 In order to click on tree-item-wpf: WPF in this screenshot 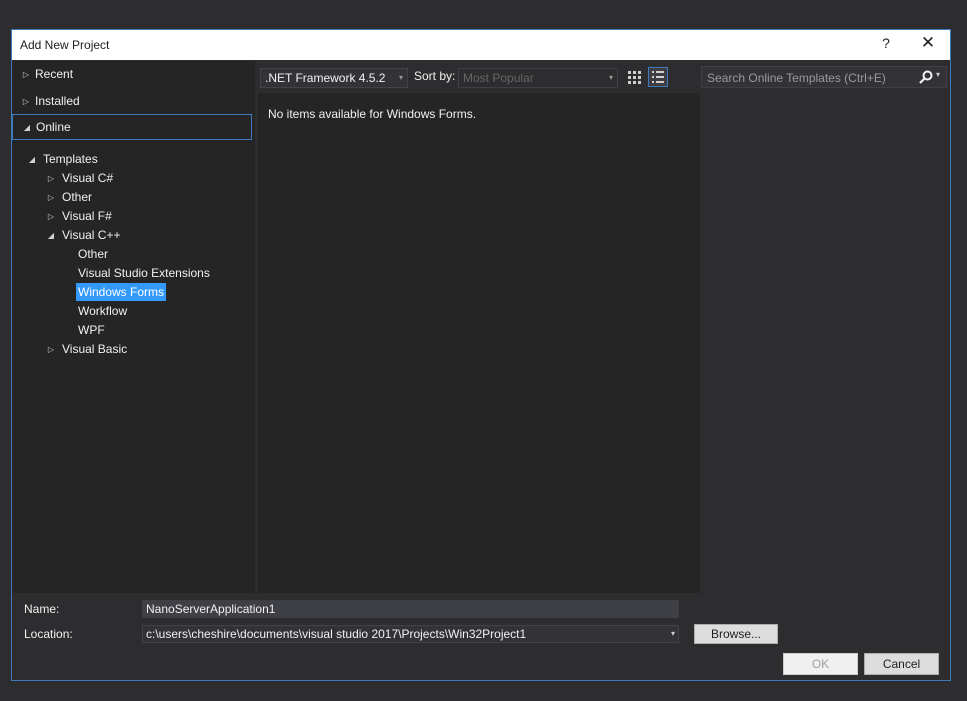, I will do `click(91, 330)`.